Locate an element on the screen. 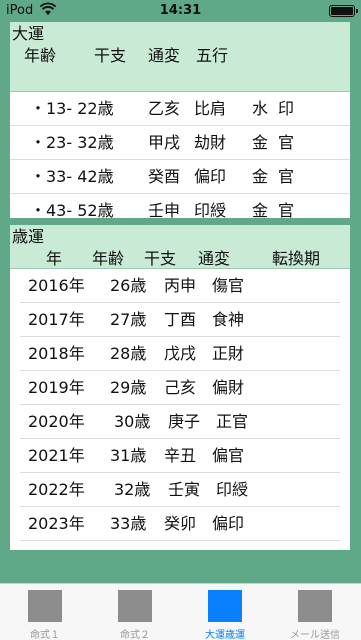 The height and width of the screenshot is (640, 361). row-gogyo-element: 水 is located at coordinates (260, 108).